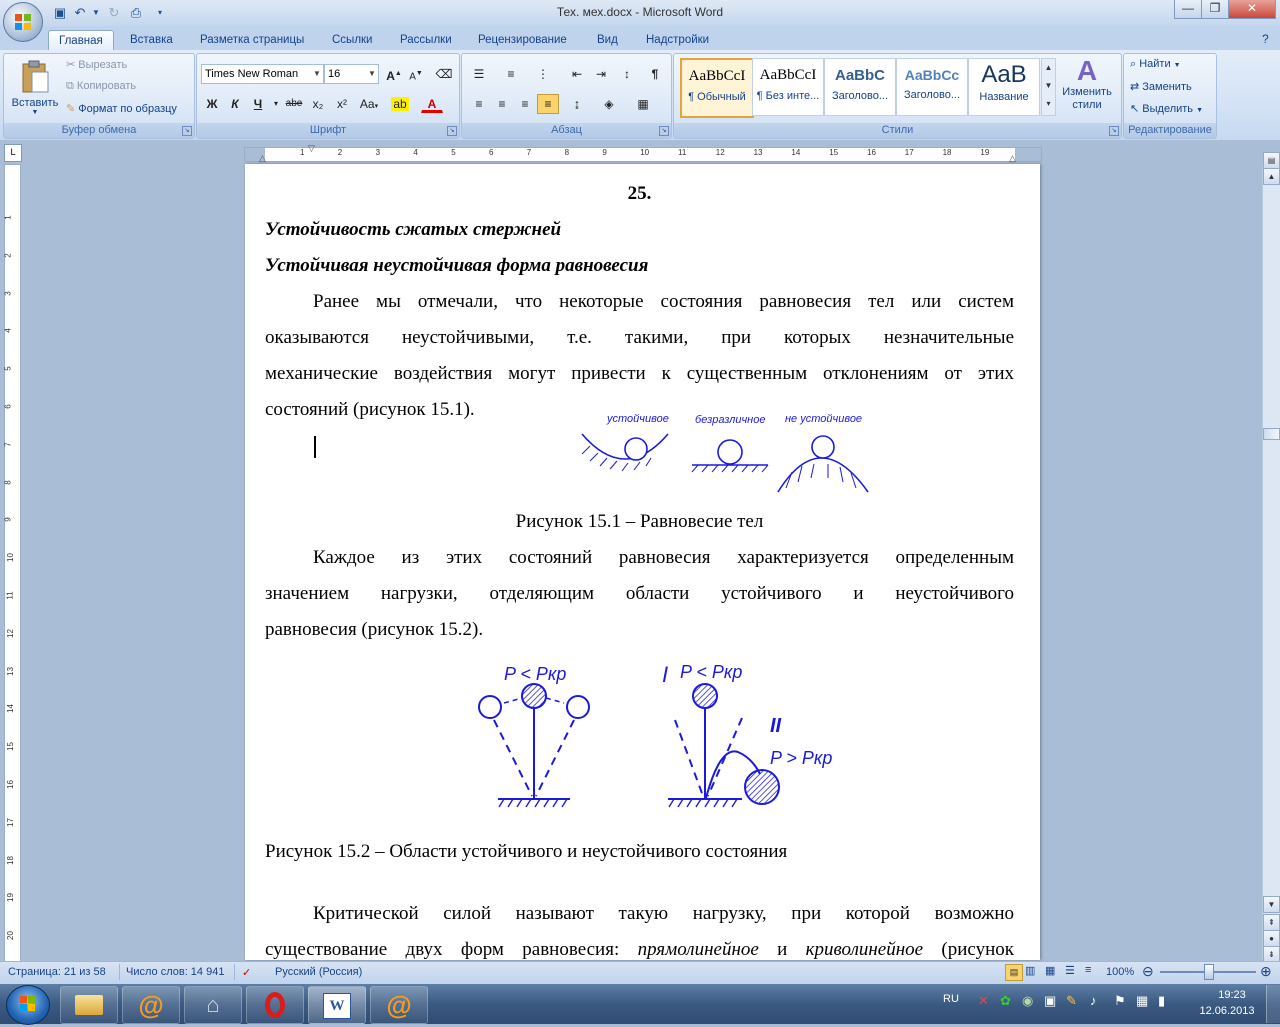 This screenshot has width=1280, height=1027. What do you see at coordinates (337, 1005) in the screenshot?
I see `taskbar-word: W` at bounding box center [337, 1005].